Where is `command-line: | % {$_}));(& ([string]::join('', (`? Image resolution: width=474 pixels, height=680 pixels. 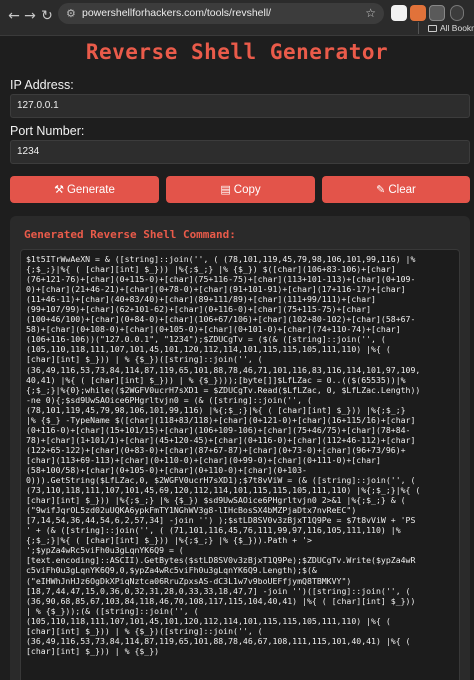 command-line: | % {$_}));(& ([string]::join('', ( is located at coordinates (112, 610).